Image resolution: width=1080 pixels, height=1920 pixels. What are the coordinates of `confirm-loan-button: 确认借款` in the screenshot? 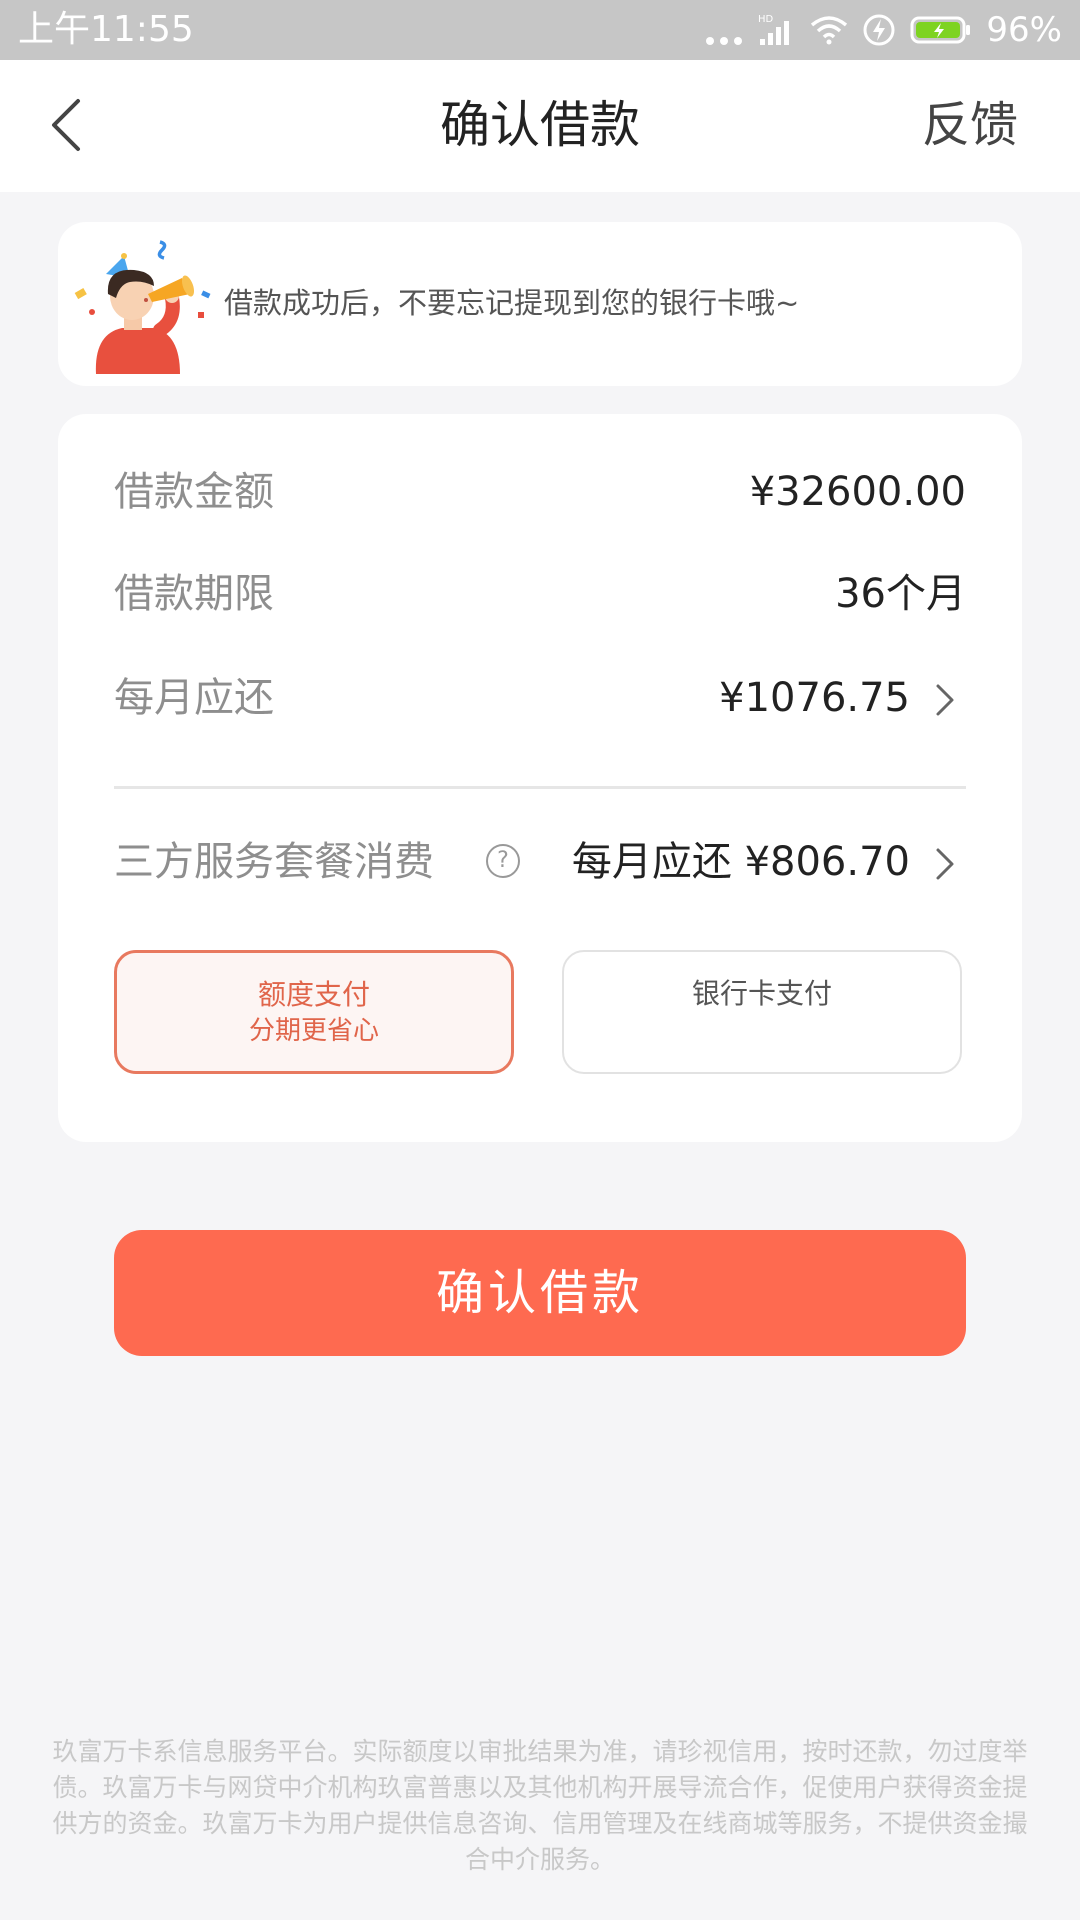 It's located at (540, 1293).